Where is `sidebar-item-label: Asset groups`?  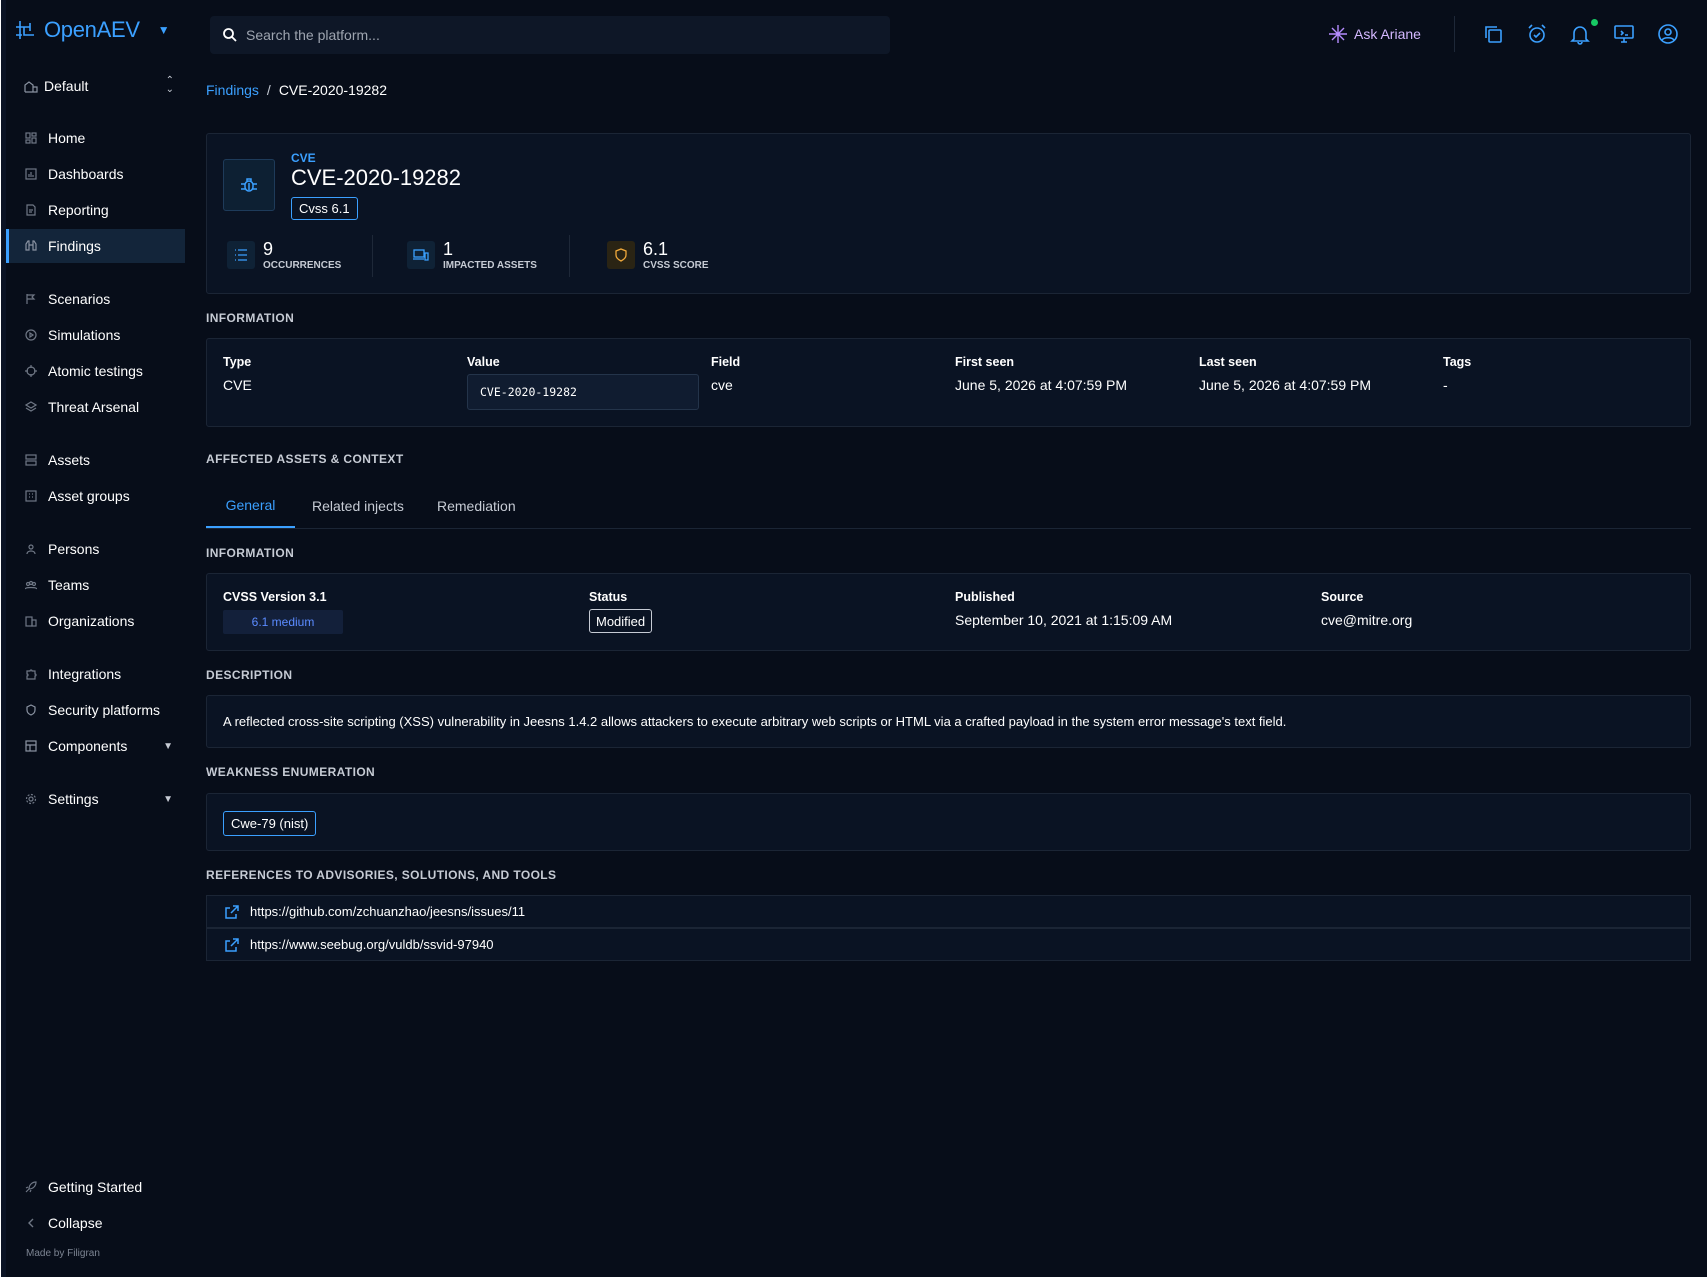 sidebar-item-label: Asset groups is located at coordinates (89, 496).